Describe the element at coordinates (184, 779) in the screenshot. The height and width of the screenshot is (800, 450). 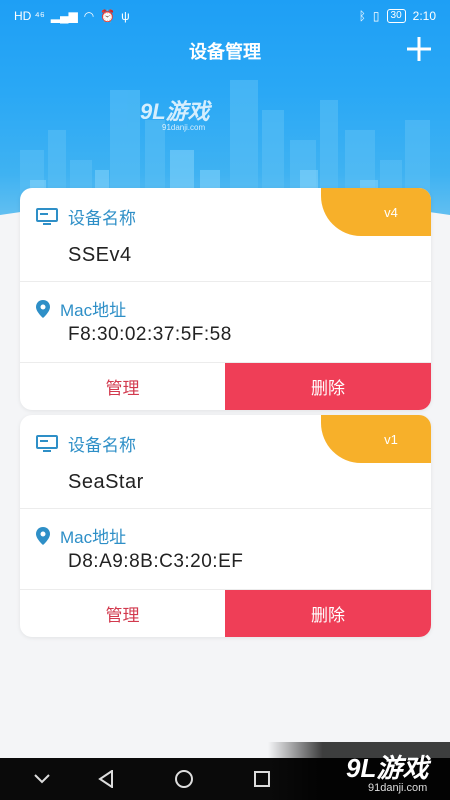
I see `home-icon` at that location.